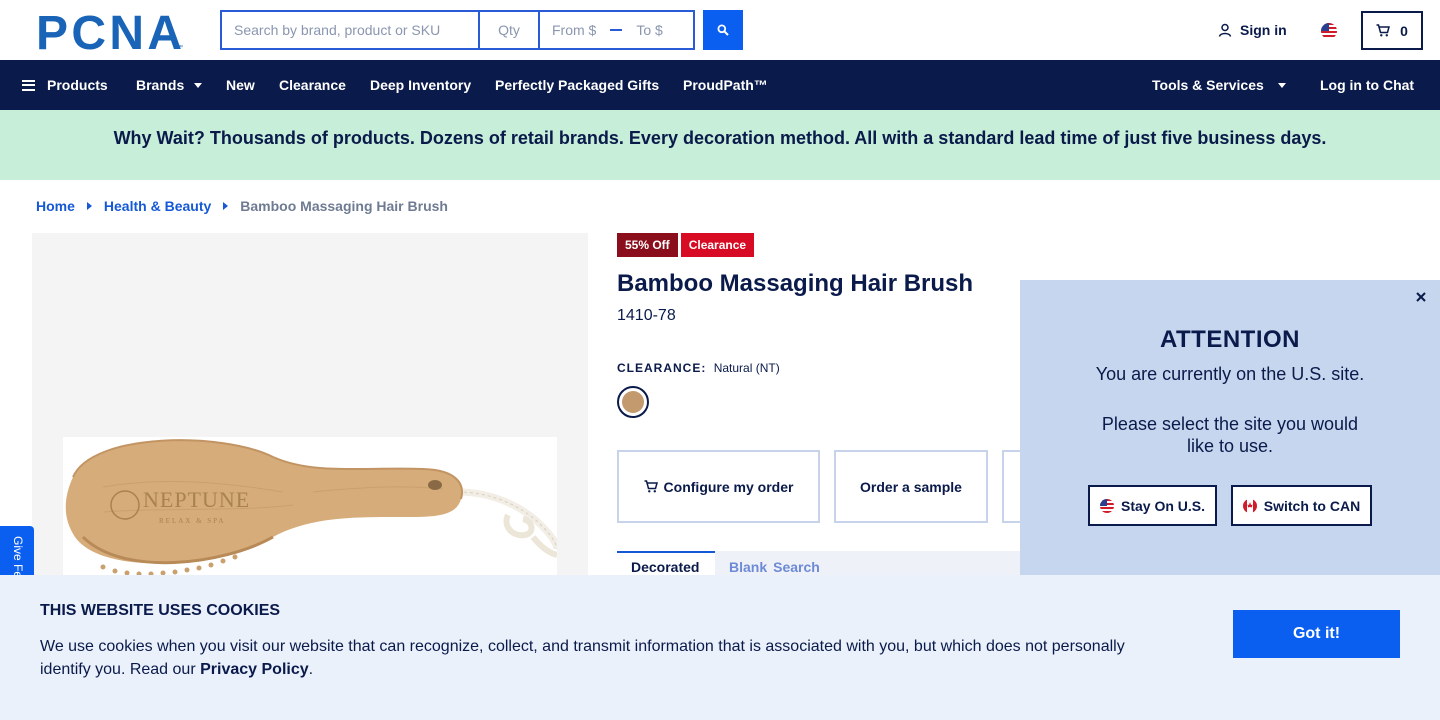  What do you see at coordinates (574, 30) in the screenshot?
I see `price-from-input: From $` at bounding box center [574, 30].